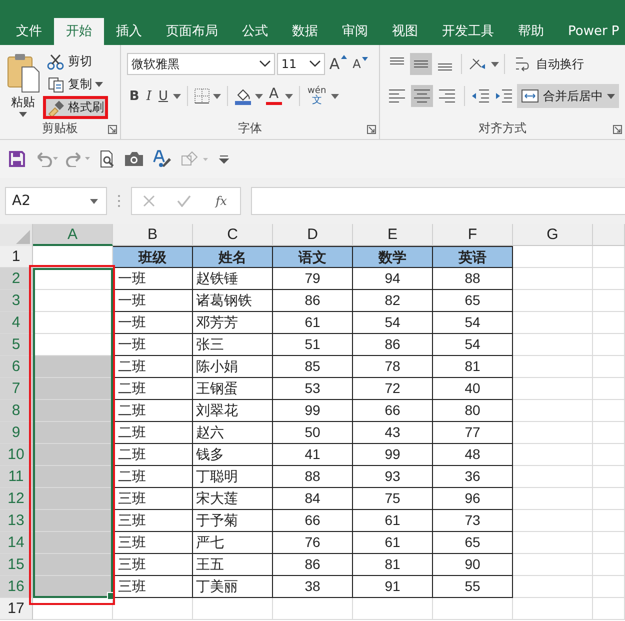 This screenshot has height=621, width=625. What do you see at coordinates (163, 96) in the screenshot?
I see `font-style-button: U` at bounding box center [163, 96].